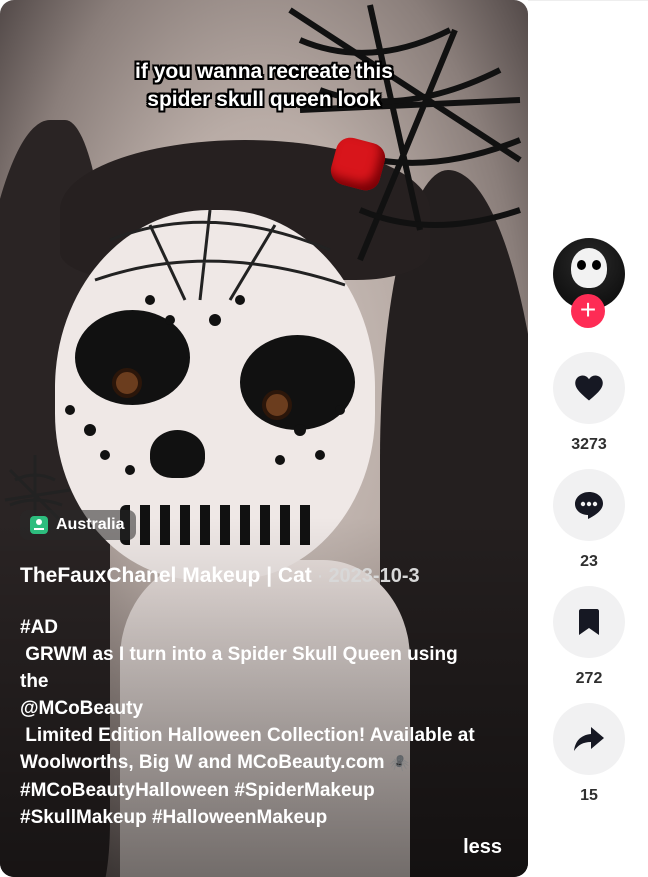  I want to click on description-text: Woolworths, Big W and MCoBeauty.com, so click(202, 762).